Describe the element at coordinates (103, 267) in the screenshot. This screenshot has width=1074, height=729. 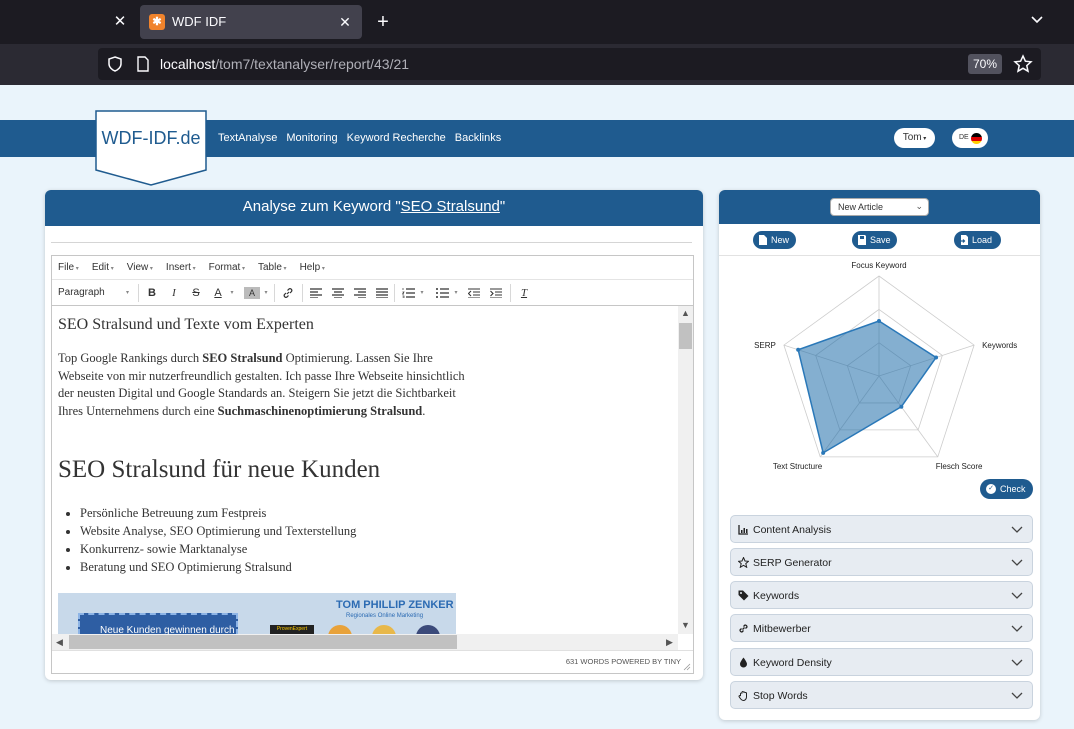
I see `menu-edit: Edit` at that location.